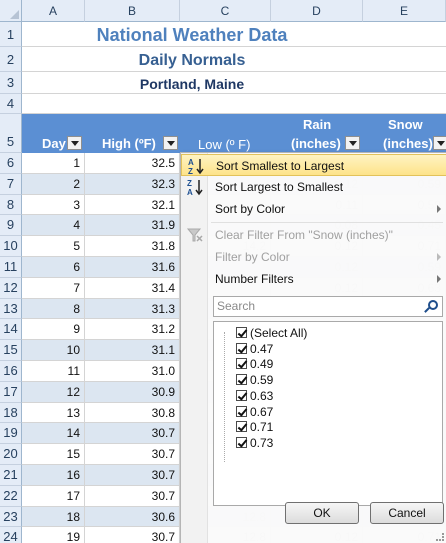 Image resolution: width=446 pixels, height=543 pixels. Describe the element at coordinates (439, 143) in the screenshot. I see `filter-dropdown-snow` at that location.